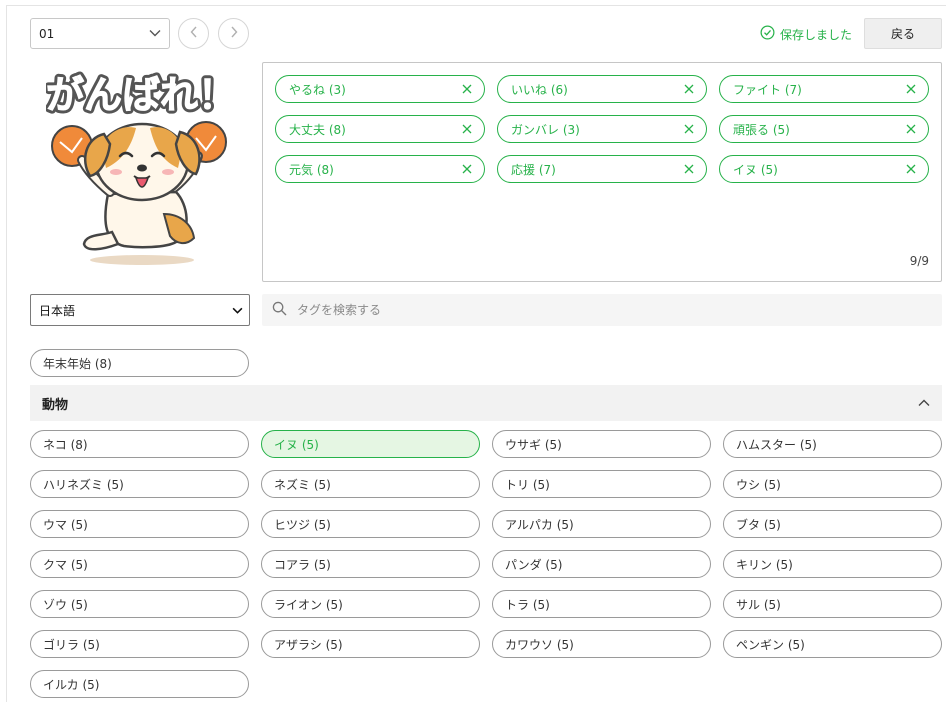  What do you see at coordinates (139, 684) in the screenshot?
I see `animal-tag: イルカ (5)` at bounding box center [139, 684].